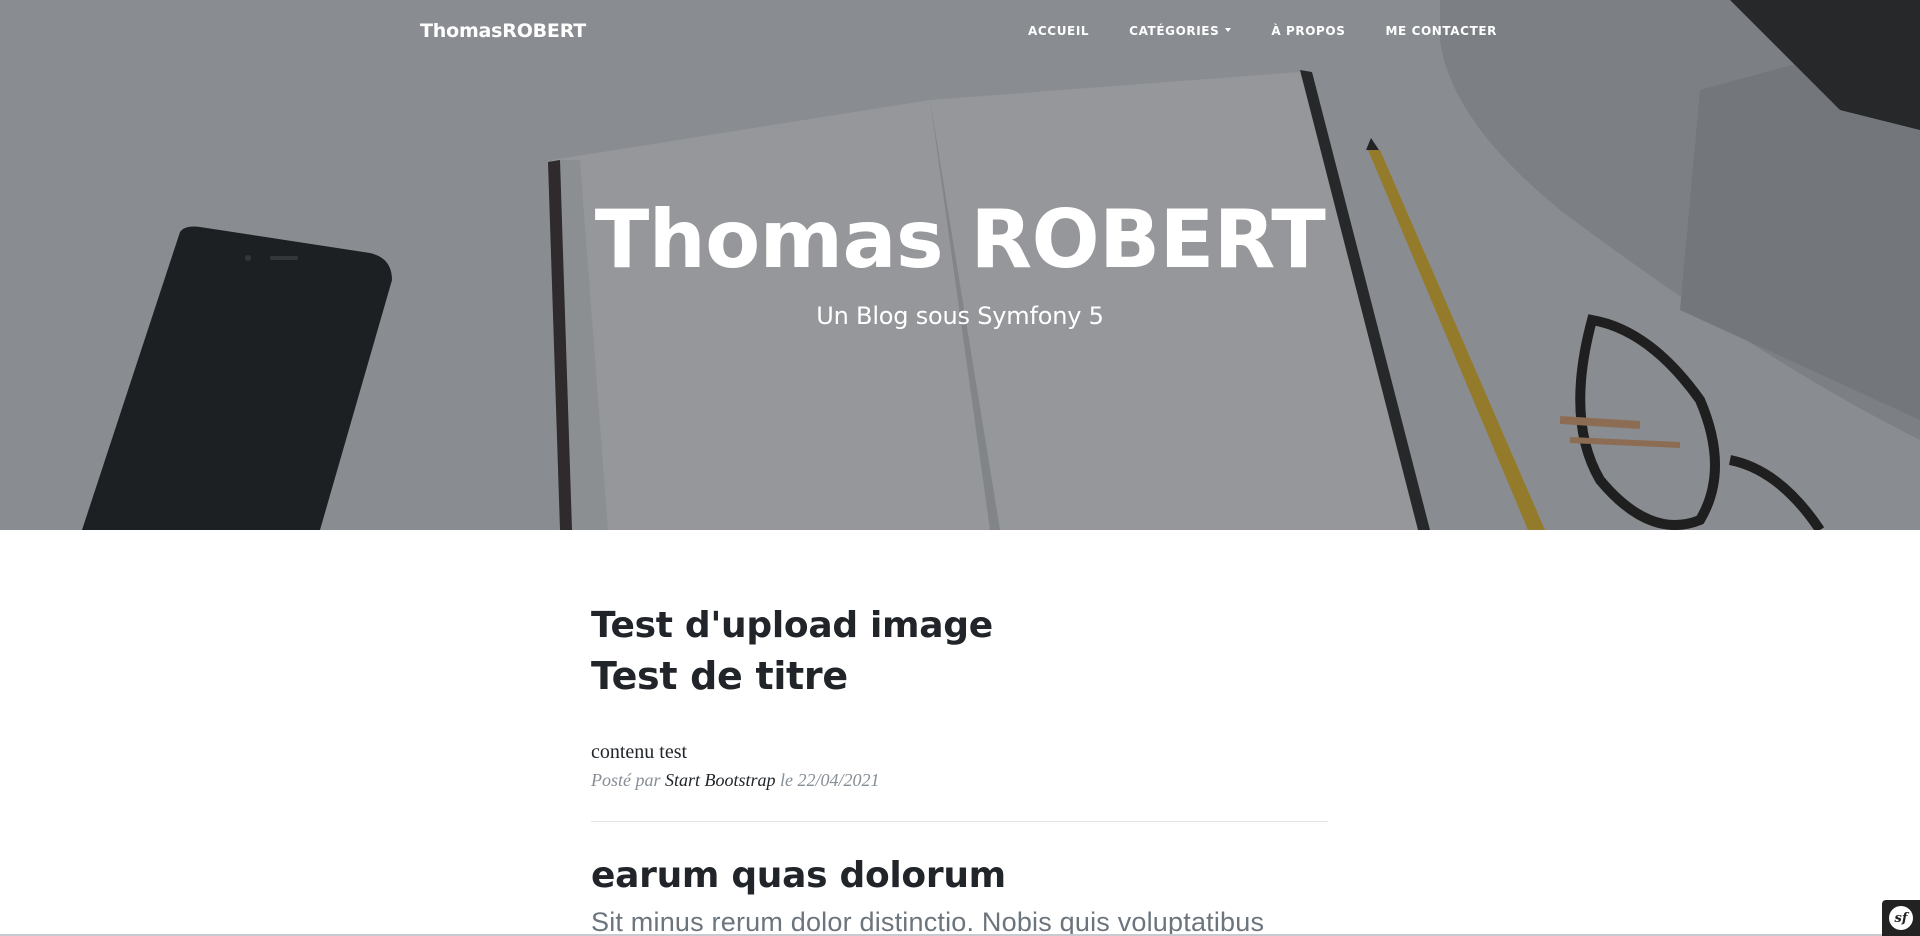 The image size is (1920, 936). What do you see at coordinates (1174, 31) in the screenshot?
I see `nav-link-categories-label: Catégories` at bounding box center [1174, 31].